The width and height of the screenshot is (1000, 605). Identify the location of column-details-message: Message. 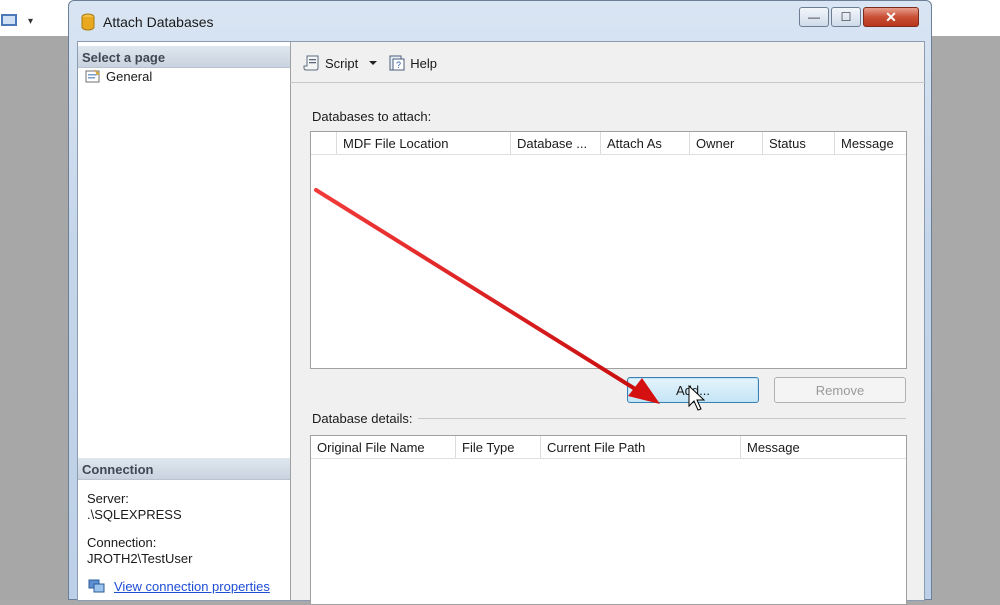
(823, 447).